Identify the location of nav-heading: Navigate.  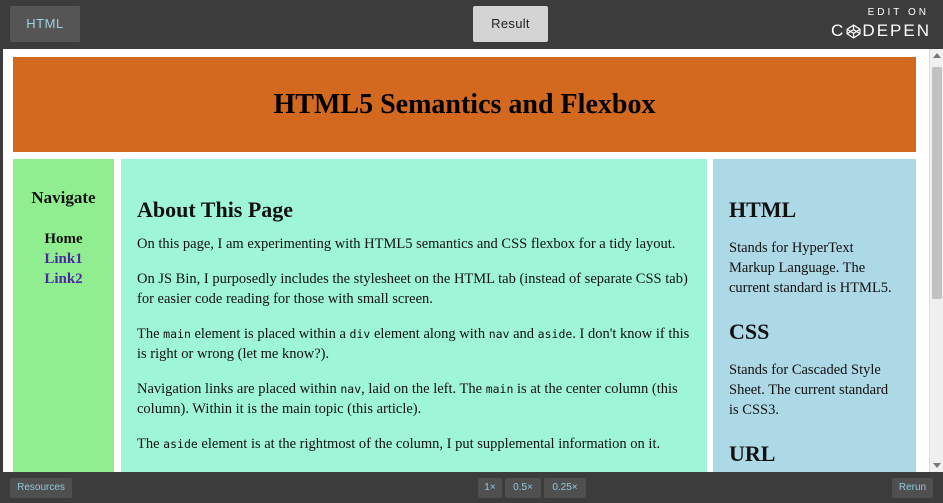
(63, 197).